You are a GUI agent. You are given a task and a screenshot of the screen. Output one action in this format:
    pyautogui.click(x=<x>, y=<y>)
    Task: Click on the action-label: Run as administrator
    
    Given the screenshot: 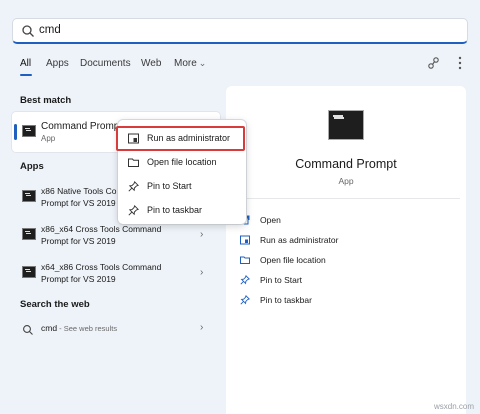 What is the action you would take?
    pyautogui.click(x=299, y=240)
    